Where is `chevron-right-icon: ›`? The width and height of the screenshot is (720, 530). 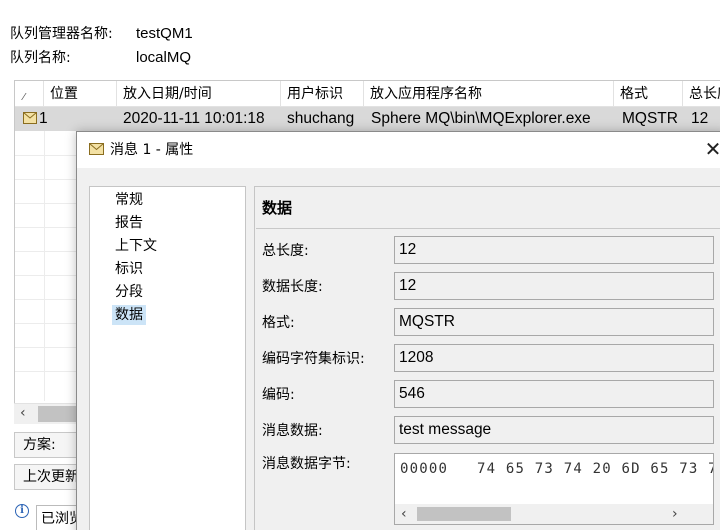 chevron-right-icon: › is located at coordinates (675, 514).